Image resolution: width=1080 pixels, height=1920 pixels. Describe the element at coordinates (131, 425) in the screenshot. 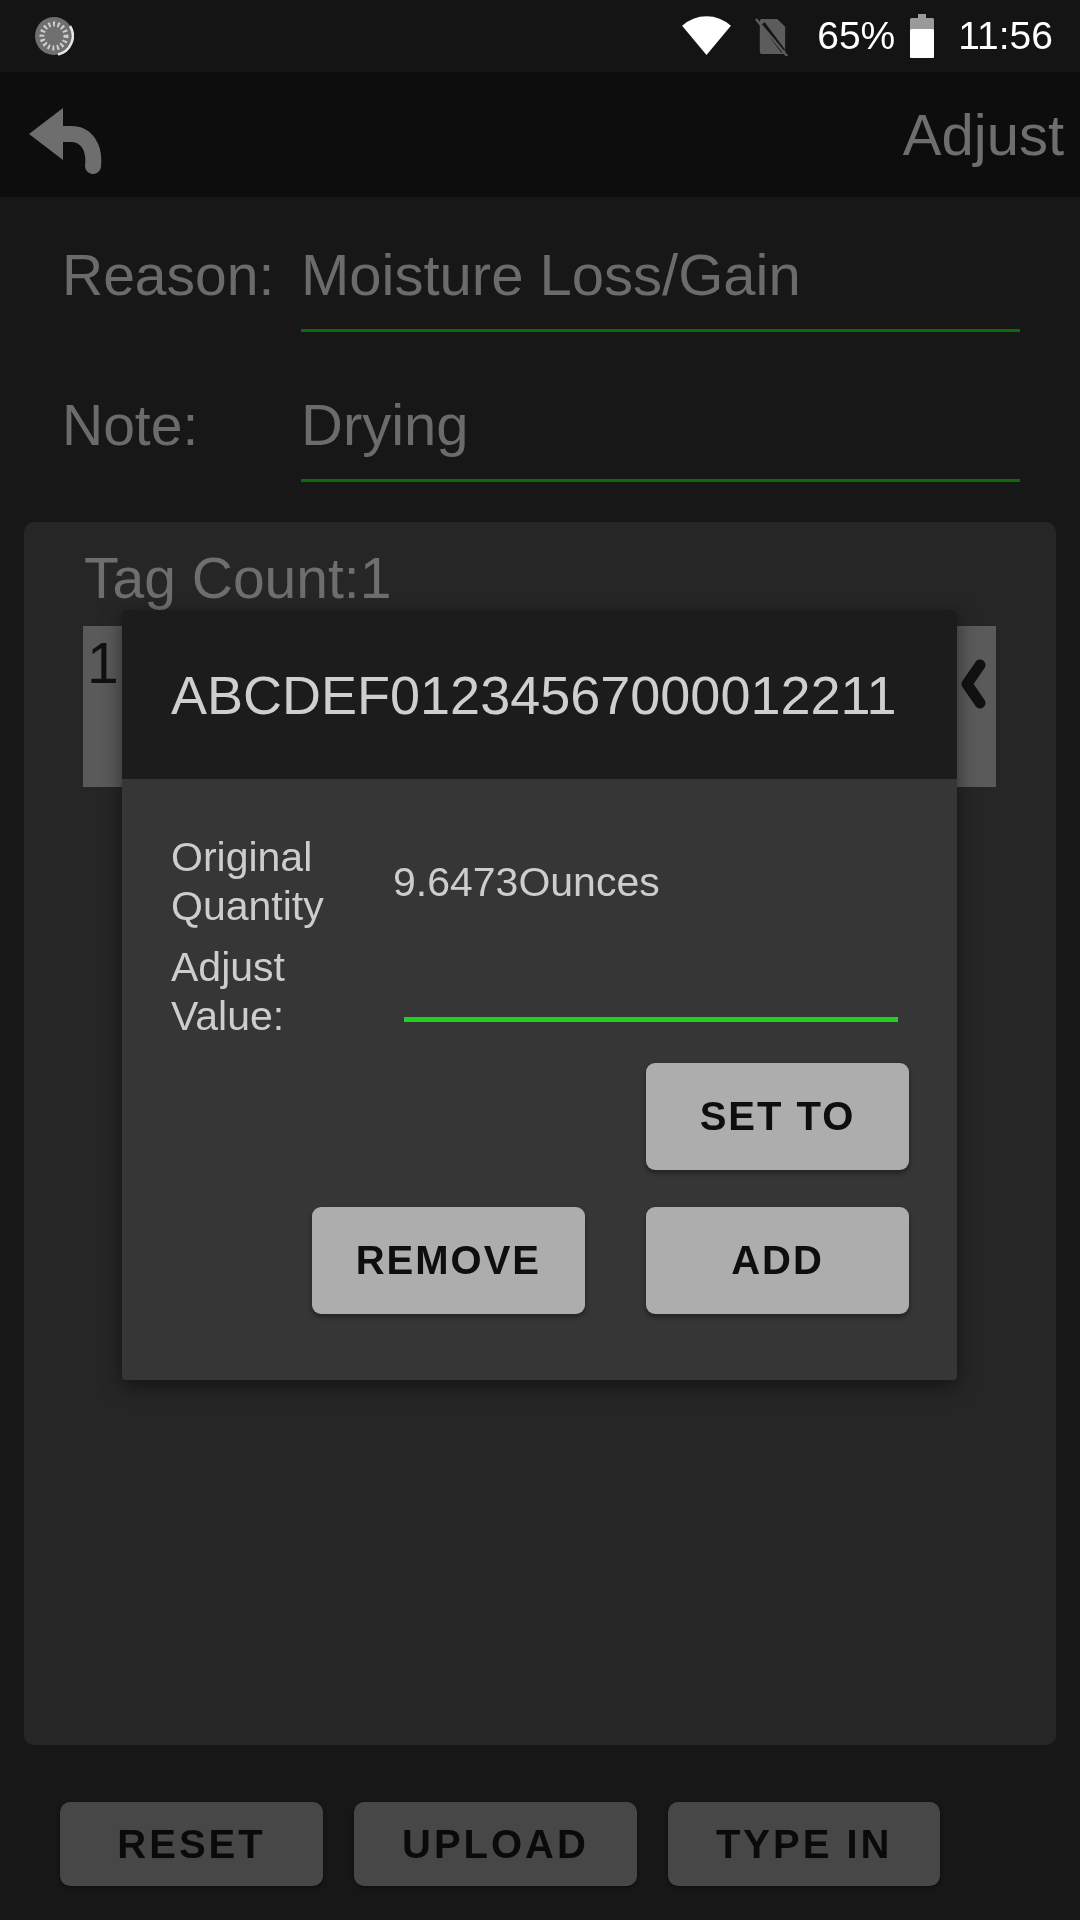

I see `field-label: Note:` at that location.